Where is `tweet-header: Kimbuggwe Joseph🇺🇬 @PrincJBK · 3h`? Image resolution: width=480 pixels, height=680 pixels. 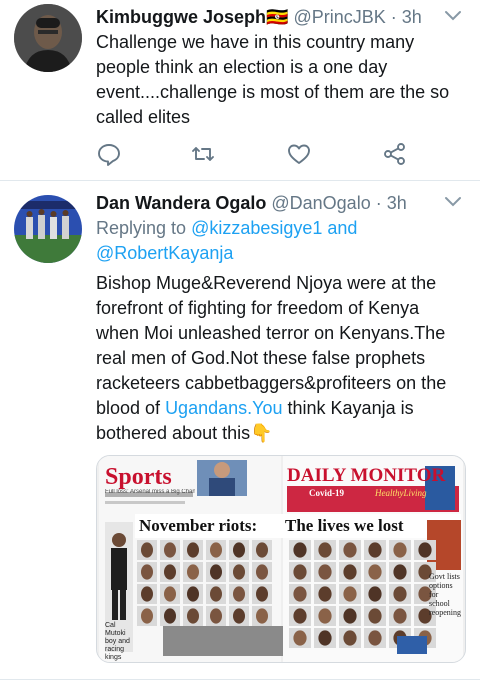
tweet-header: Kimbuggwe Joseph🇺🇬 @PrincJBK · 3h is located at coordinates (268, 17).